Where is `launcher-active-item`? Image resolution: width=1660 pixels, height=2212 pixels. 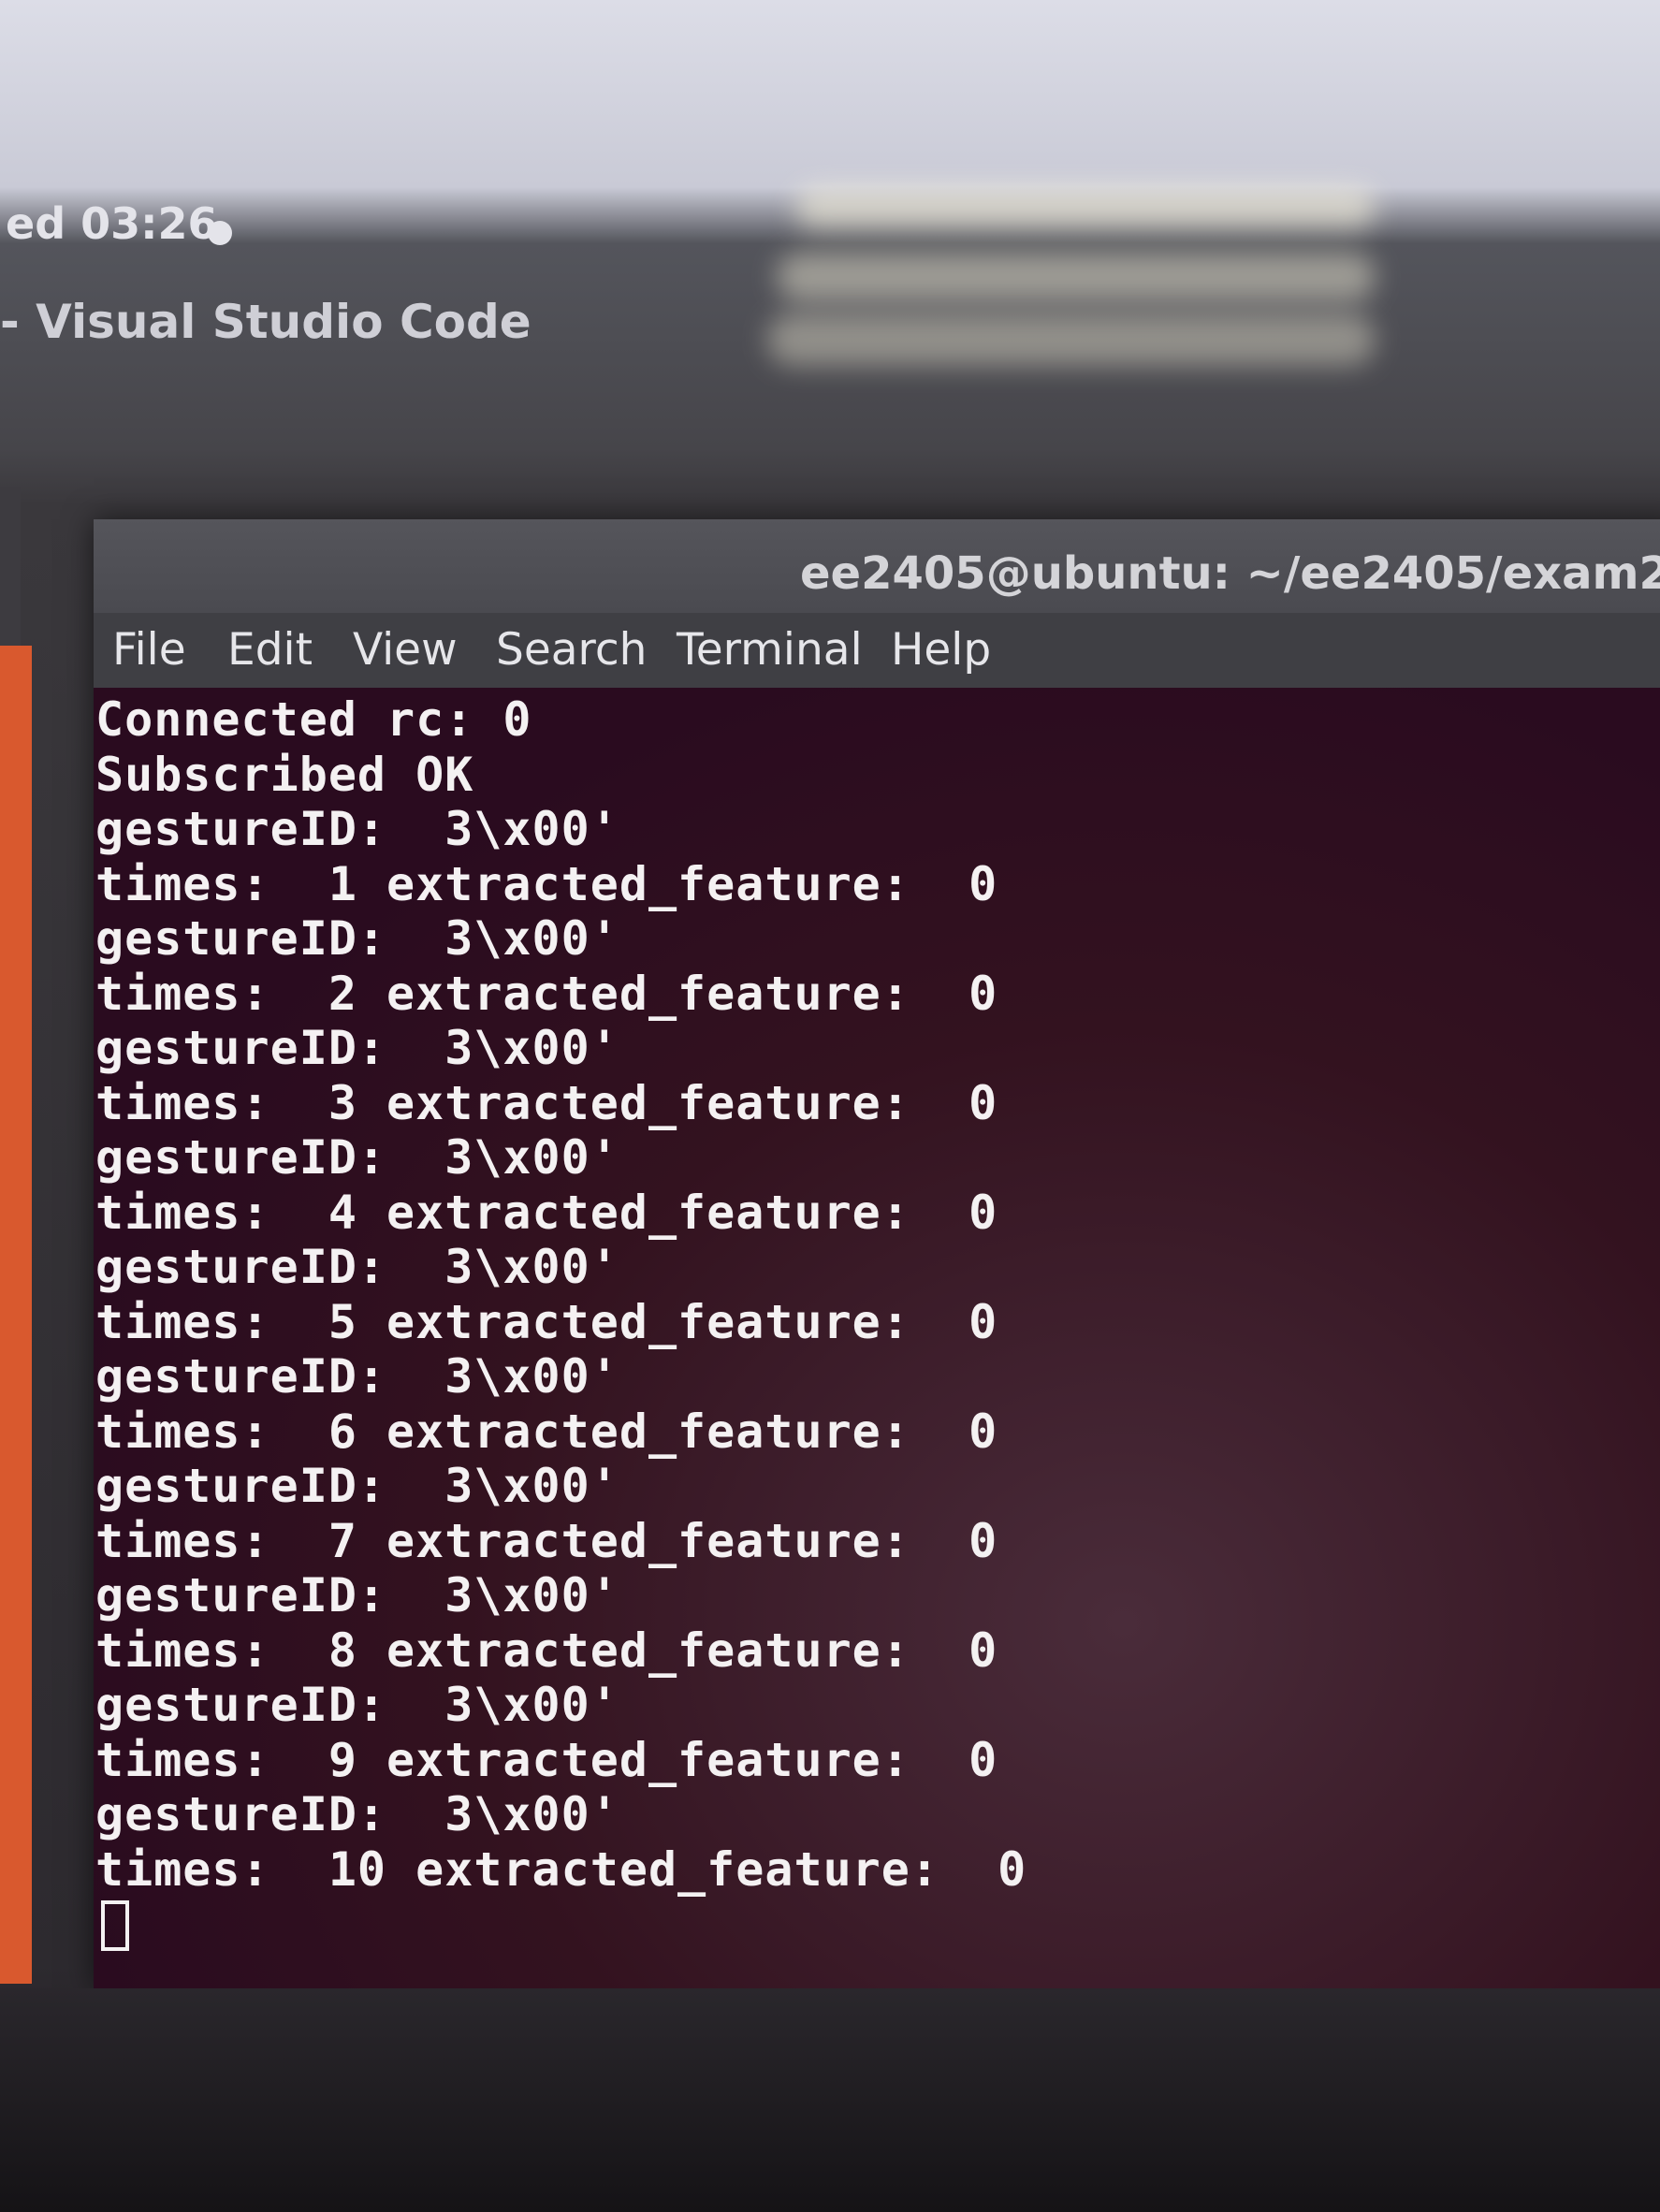 launcher-active-item is located at coordinates (16, 1315).